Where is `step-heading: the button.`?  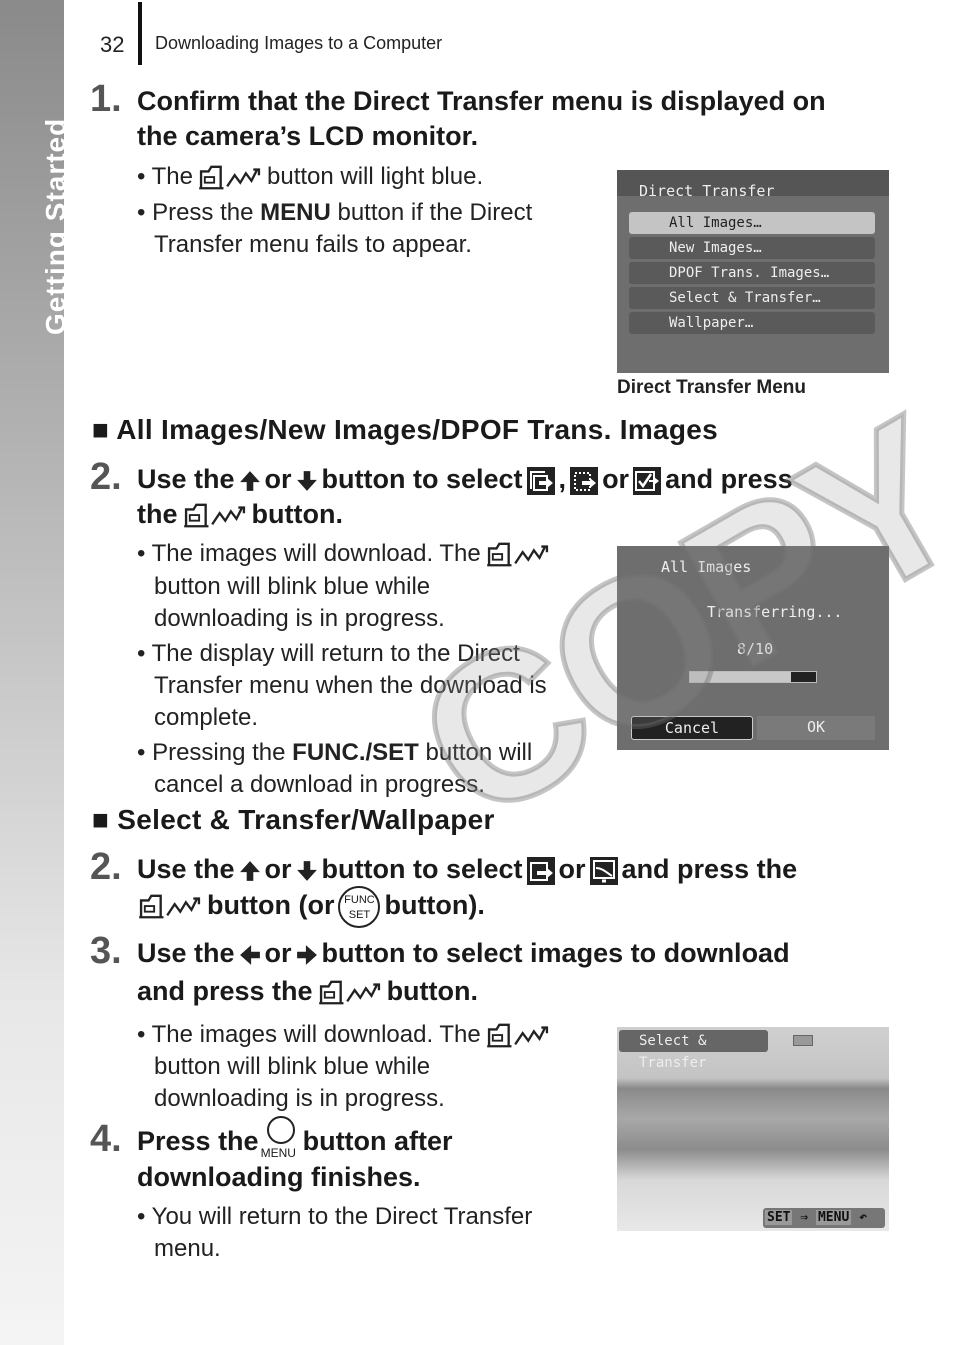 step-heading: the button. is located at coordinates (240, 514).